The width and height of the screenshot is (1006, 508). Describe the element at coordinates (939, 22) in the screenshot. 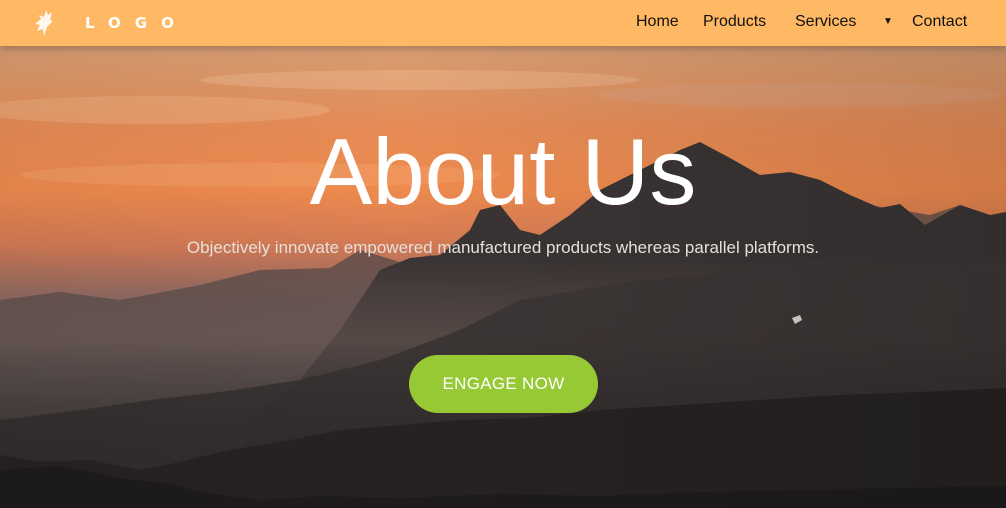

I see `nav-link-contact: Contact` at that location.